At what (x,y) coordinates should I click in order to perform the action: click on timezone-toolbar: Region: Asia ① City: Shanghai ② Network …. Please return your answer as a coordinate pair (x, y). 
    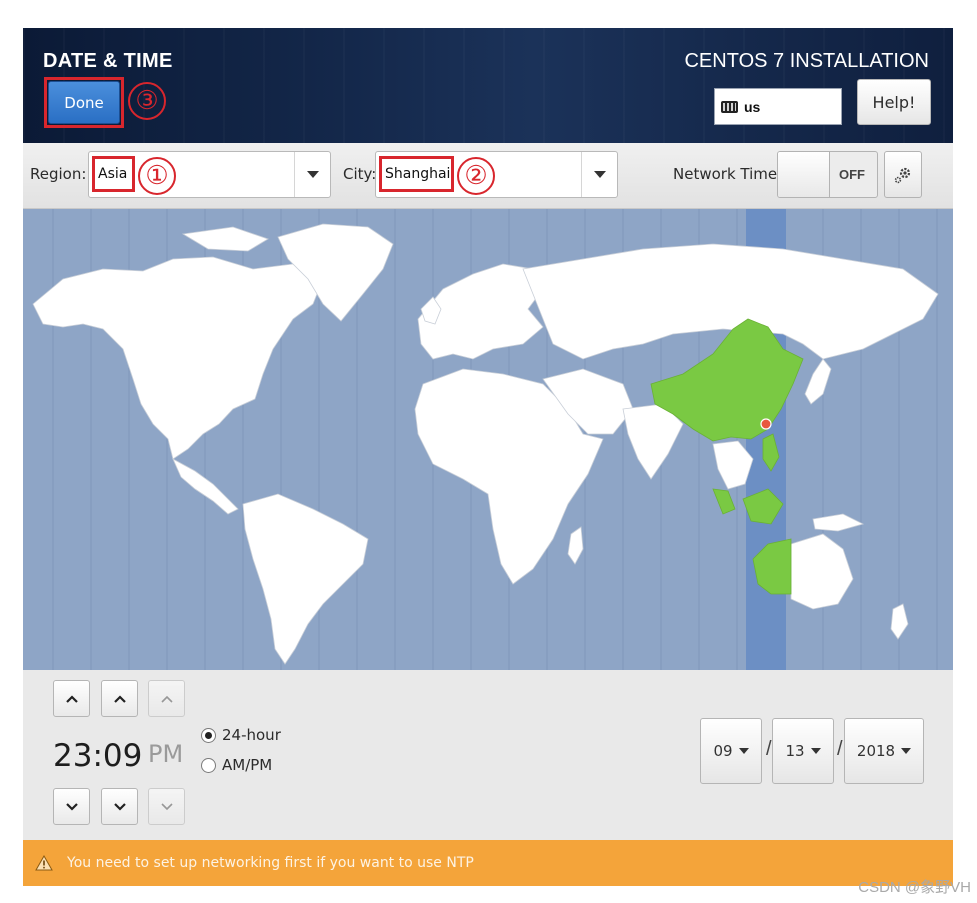
    Looking at the image, I should click on (488, 176).